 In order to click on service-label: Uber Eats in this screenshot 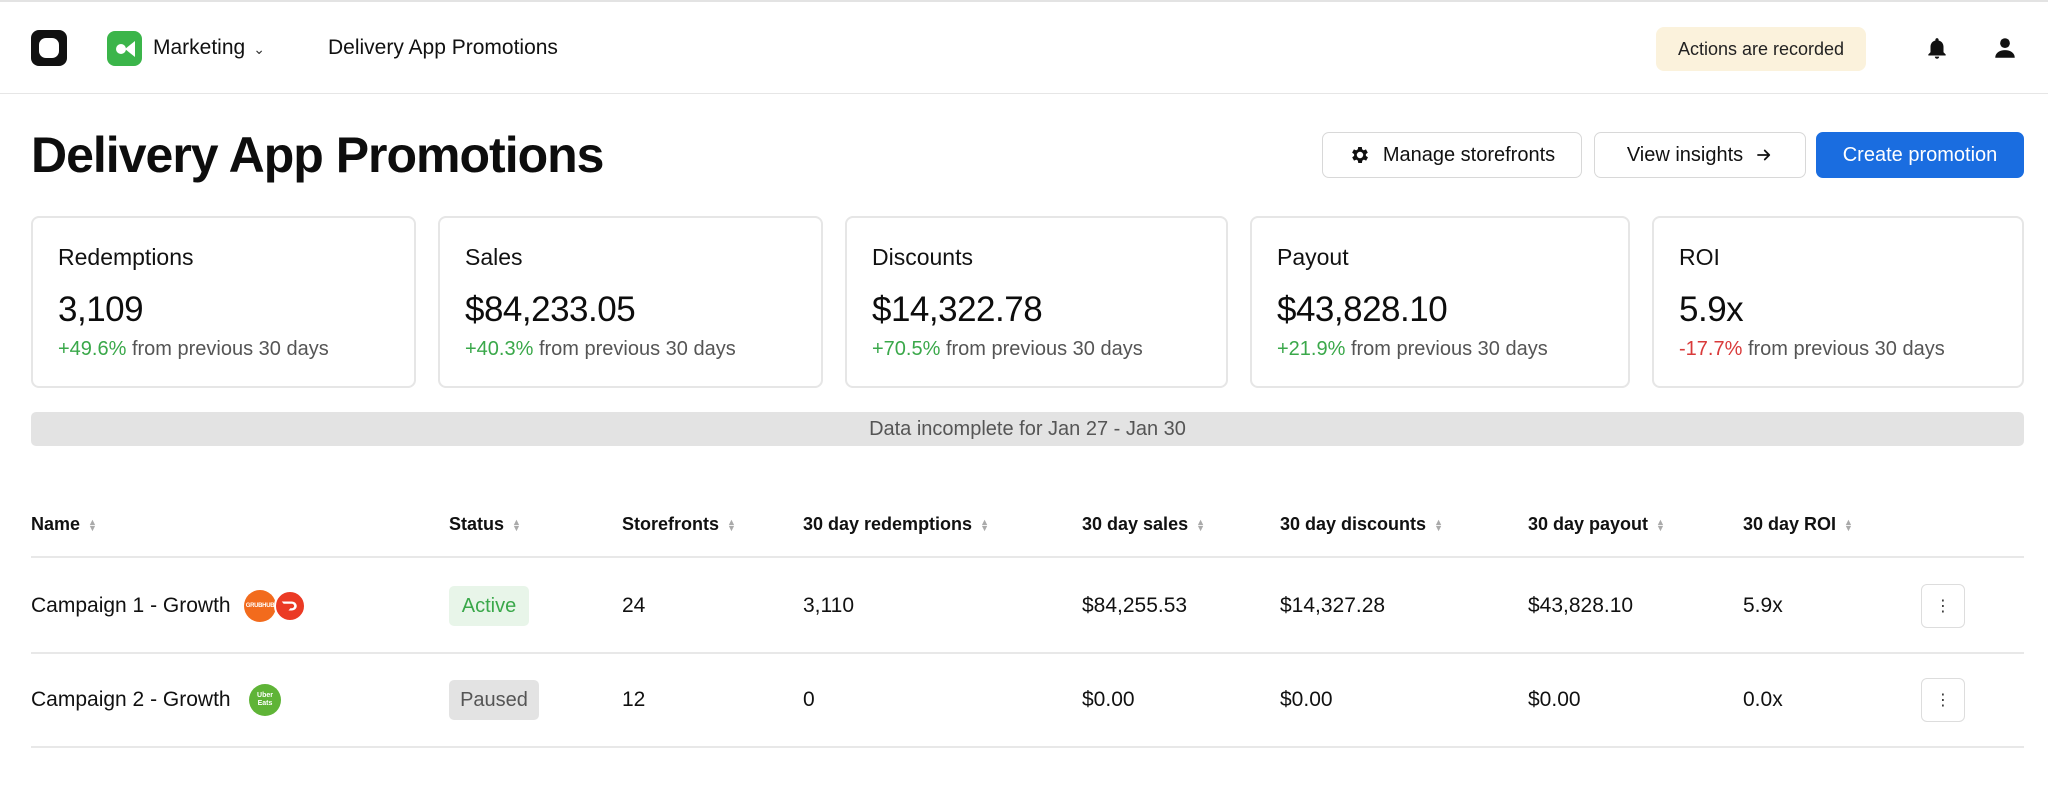, I will do `click(265, 699)`.